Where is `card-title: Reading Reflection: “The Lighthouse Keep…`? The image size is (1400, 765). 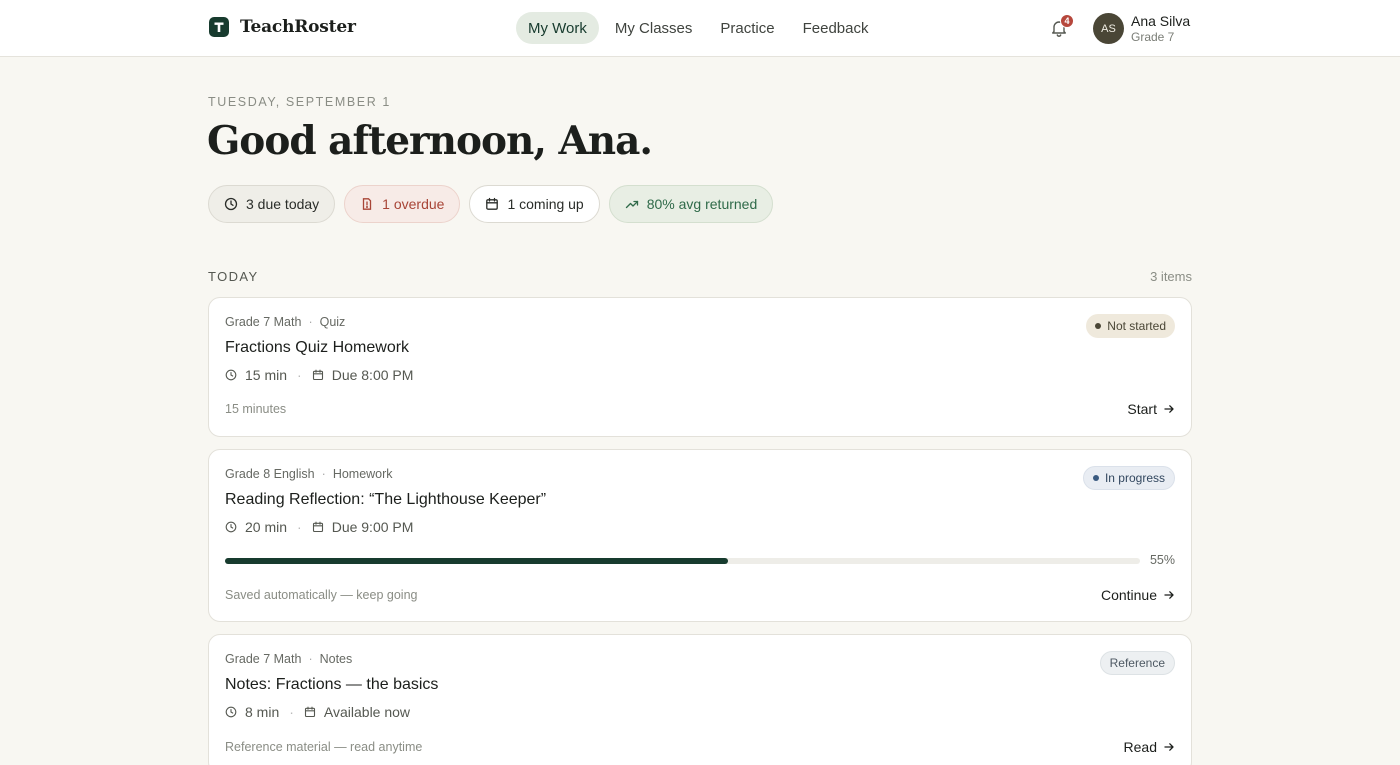
card-title: Reading Reflection: “The Lighthouse Keep… is located at coordinates (385, 500).